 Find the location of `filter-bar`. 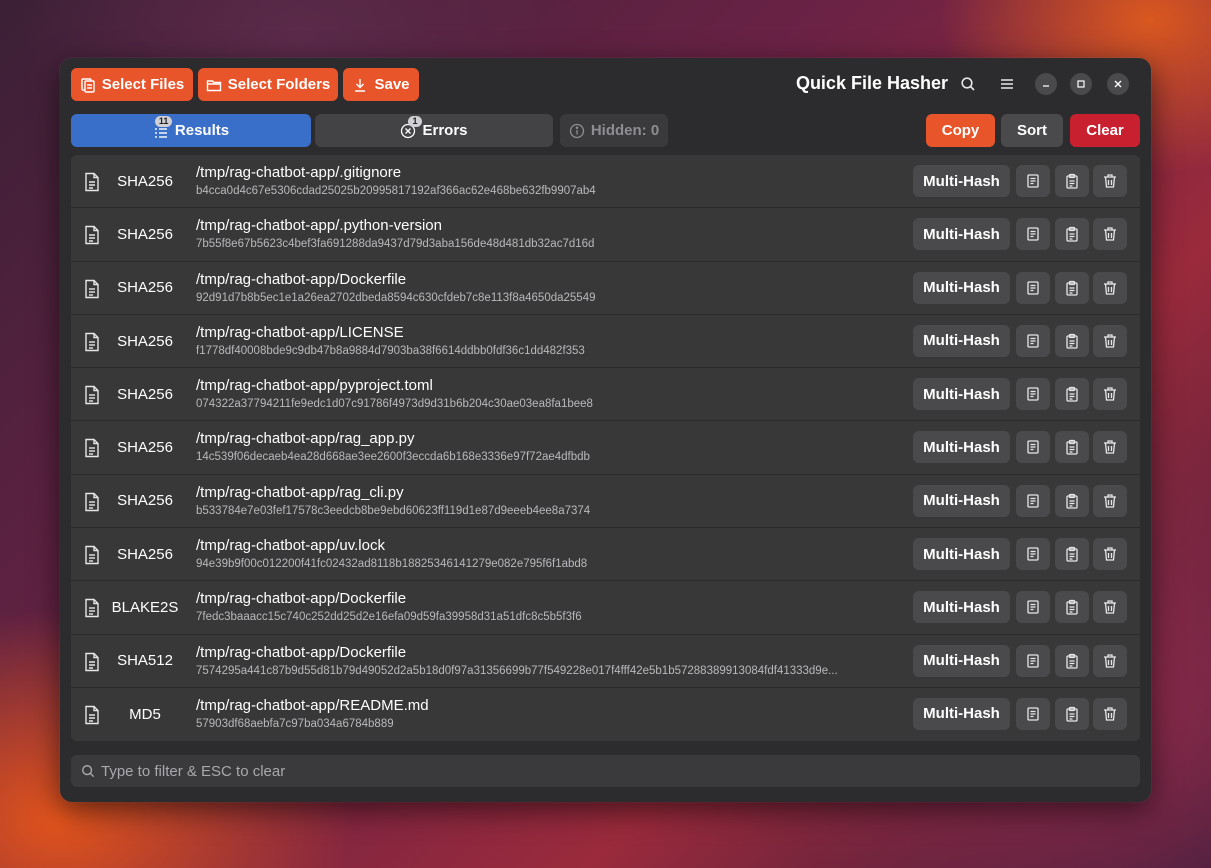

filter-bar is located at coordinates (605, 771).